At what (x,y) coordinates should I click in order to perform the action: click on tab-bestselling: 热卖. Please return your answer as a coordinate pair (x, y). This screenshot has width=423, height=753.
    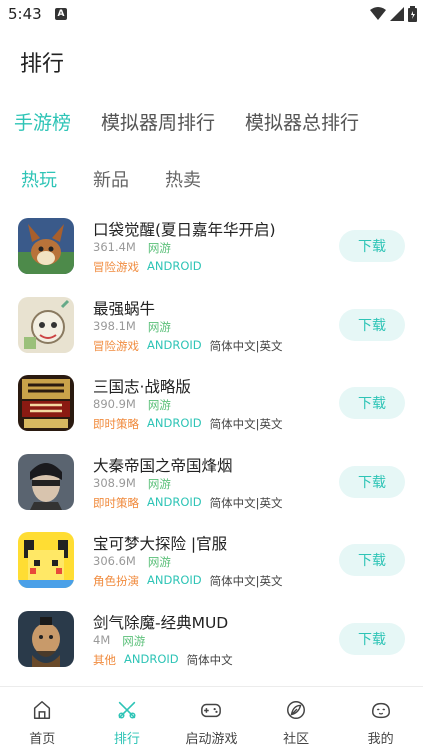
    Looking at the image, I should click on (183, 179).